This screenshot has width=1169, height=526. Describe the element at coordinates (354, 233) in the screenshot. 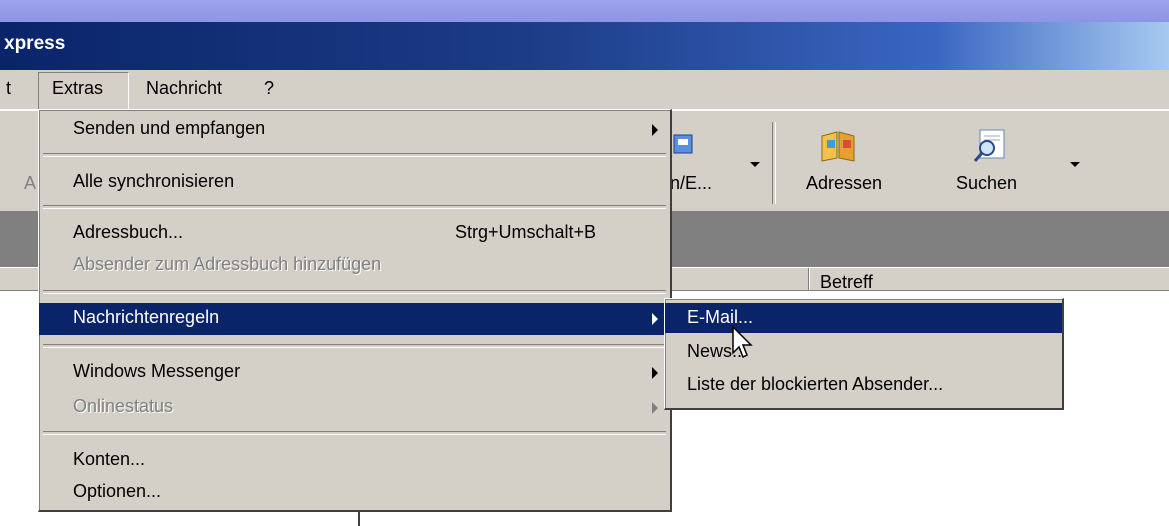

I see `menu-item-adressbuch: Adressbuch... Strg+Umschalt+B` at that location.